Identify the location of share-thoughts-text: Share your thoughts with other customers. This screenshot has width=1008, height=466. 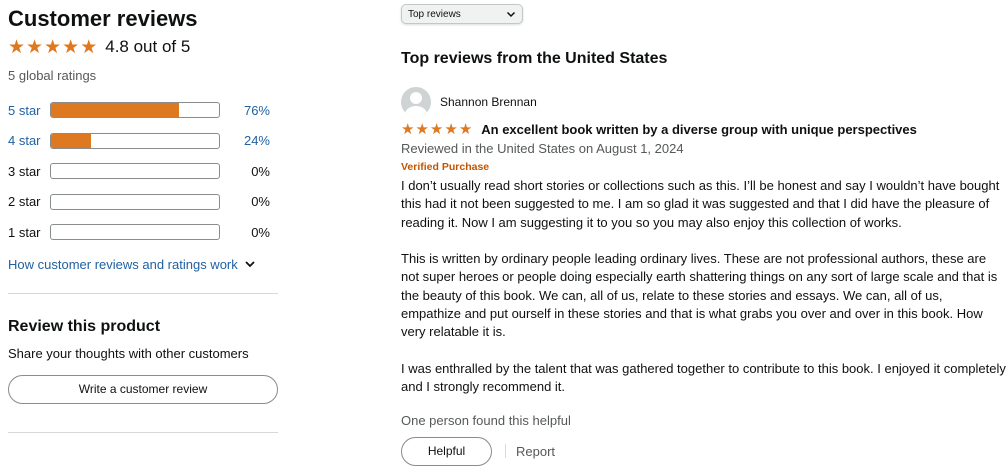
(128, 353).